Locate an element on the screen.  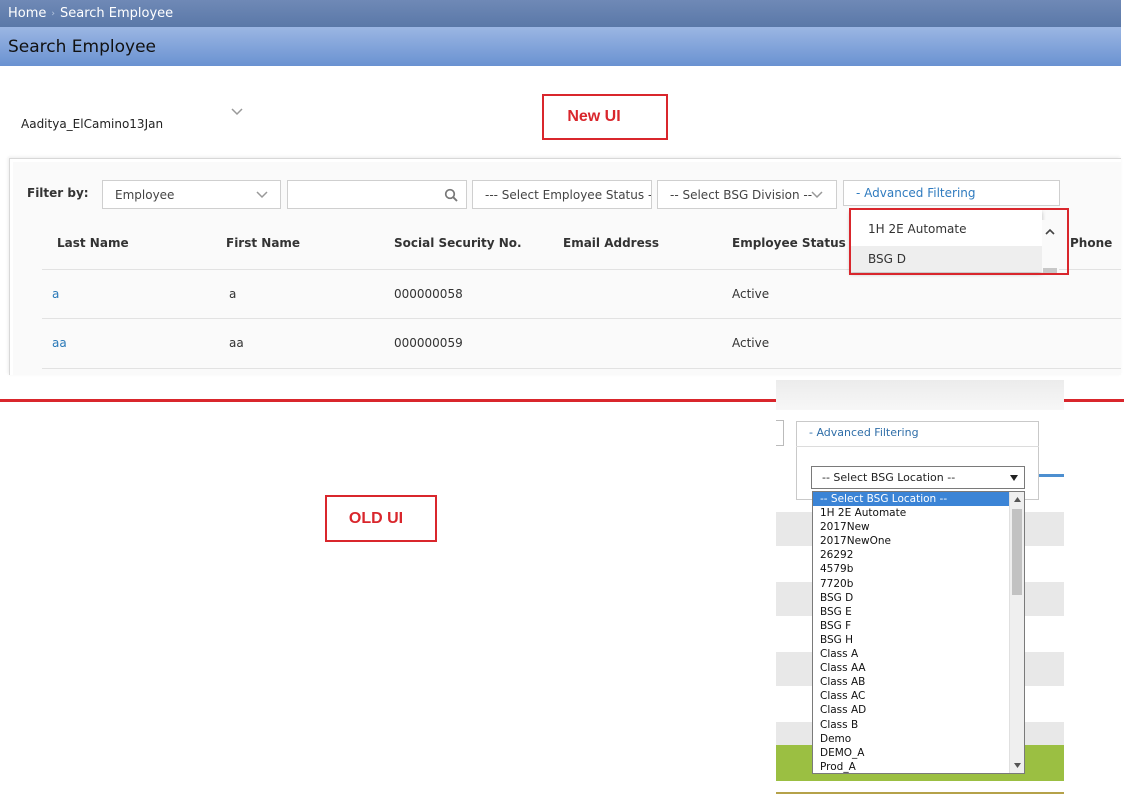
old-location-option: Class AC is located at coordinates (911, 696).